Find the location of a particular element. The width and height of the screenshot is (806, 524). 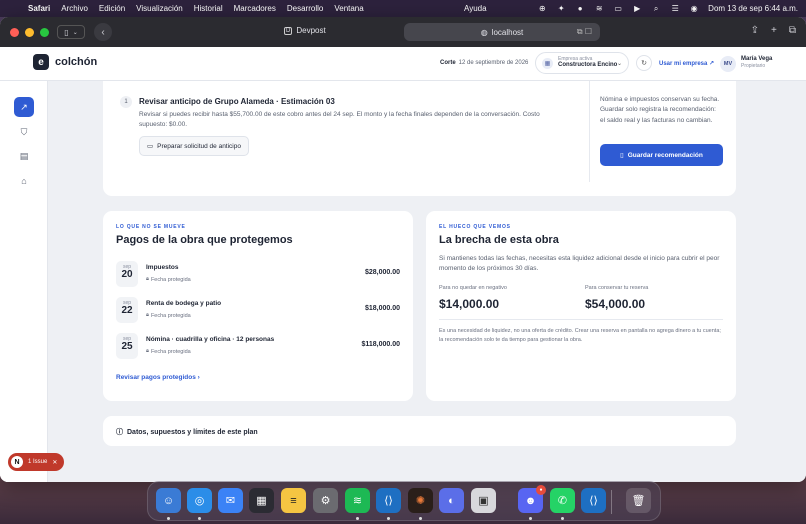

sparkle-icon: ✦ is located at coordinates (561, 8).